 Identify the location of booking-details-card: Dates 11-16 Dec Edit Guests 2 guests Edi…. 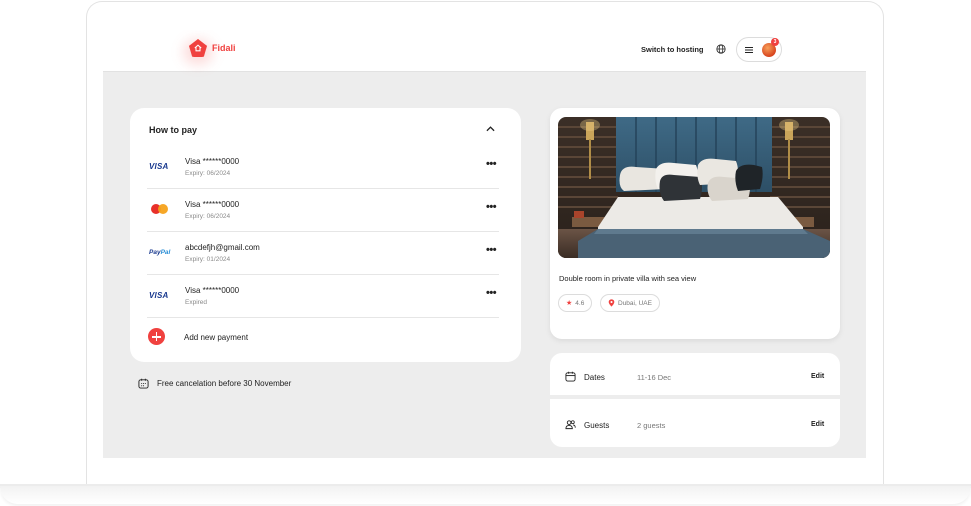
(695, 400).